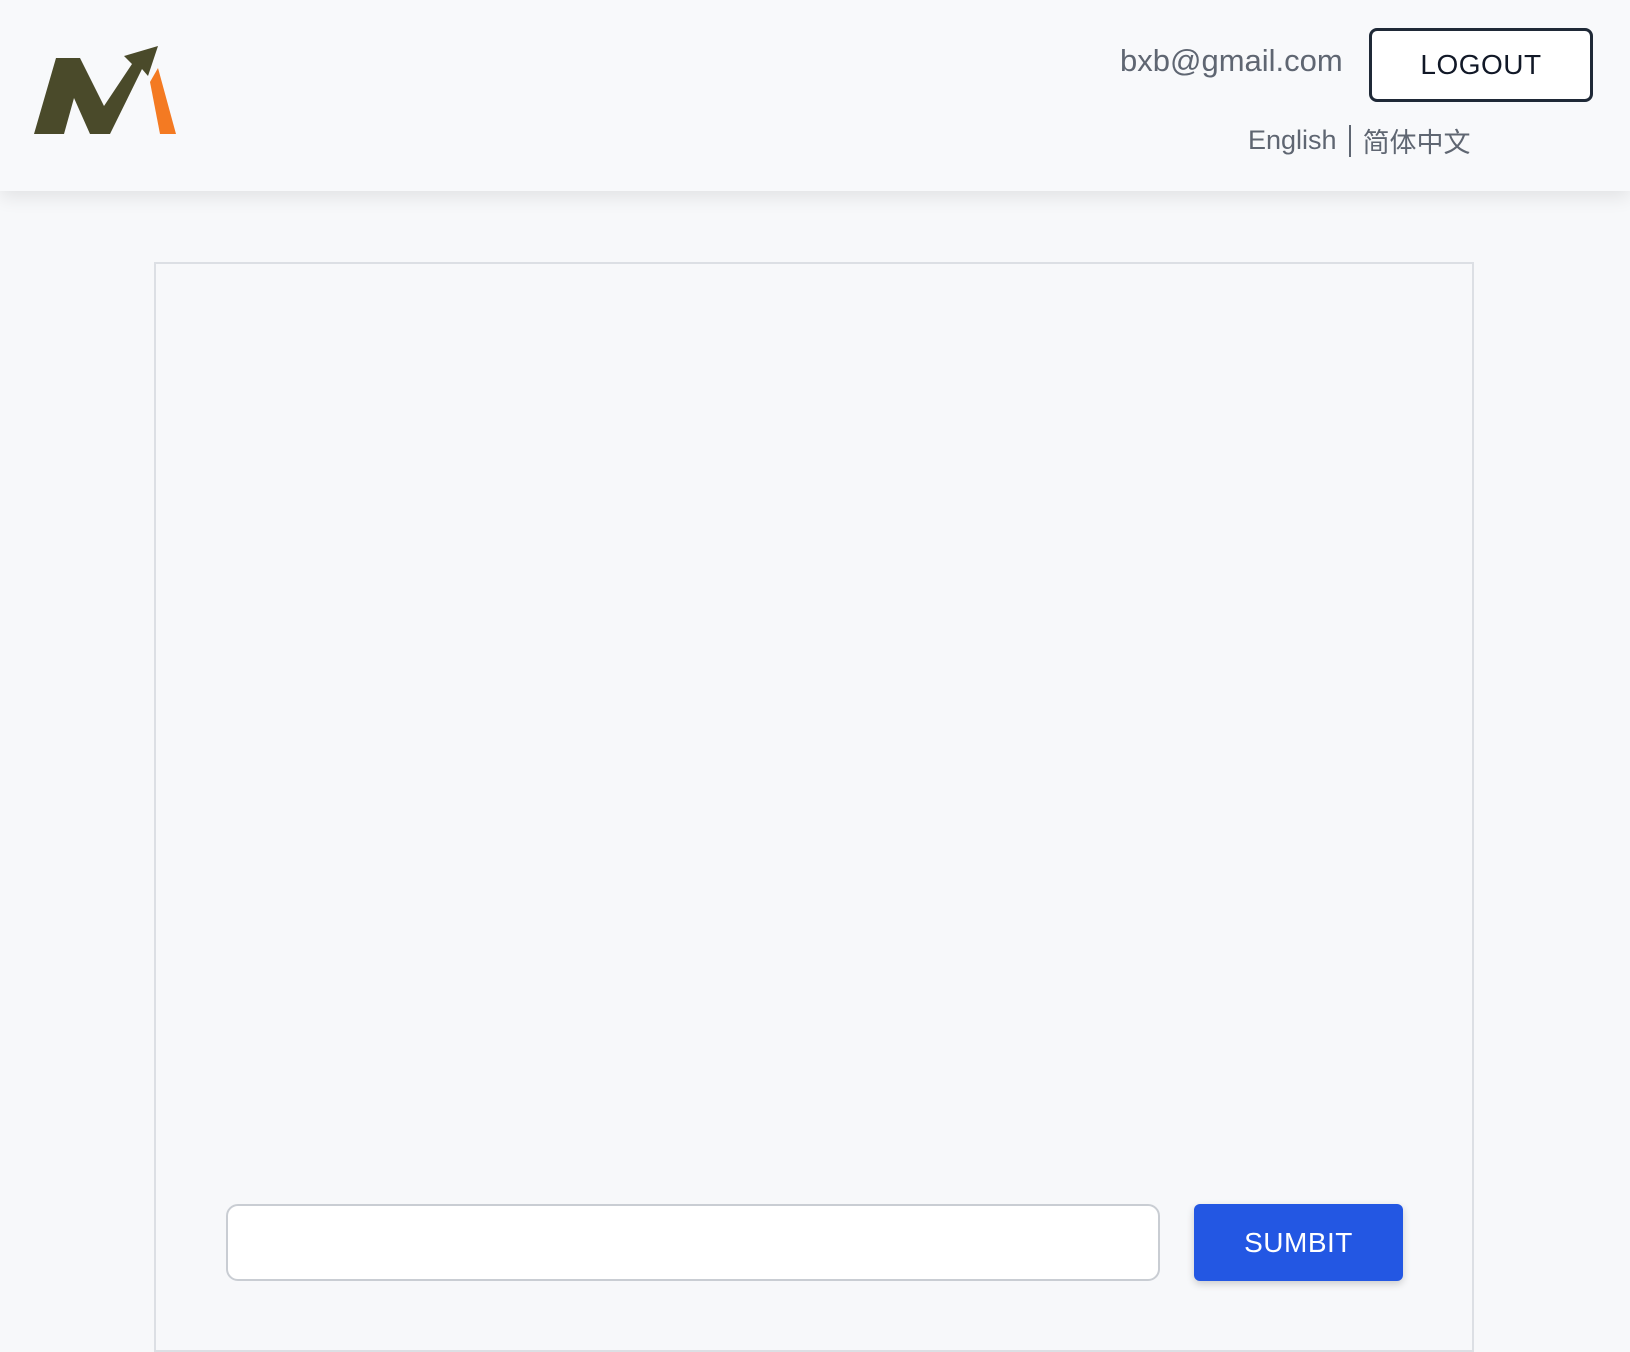 This screenshot has height=1352, width=1630. I want to click on message-input, so click(693, 1242).